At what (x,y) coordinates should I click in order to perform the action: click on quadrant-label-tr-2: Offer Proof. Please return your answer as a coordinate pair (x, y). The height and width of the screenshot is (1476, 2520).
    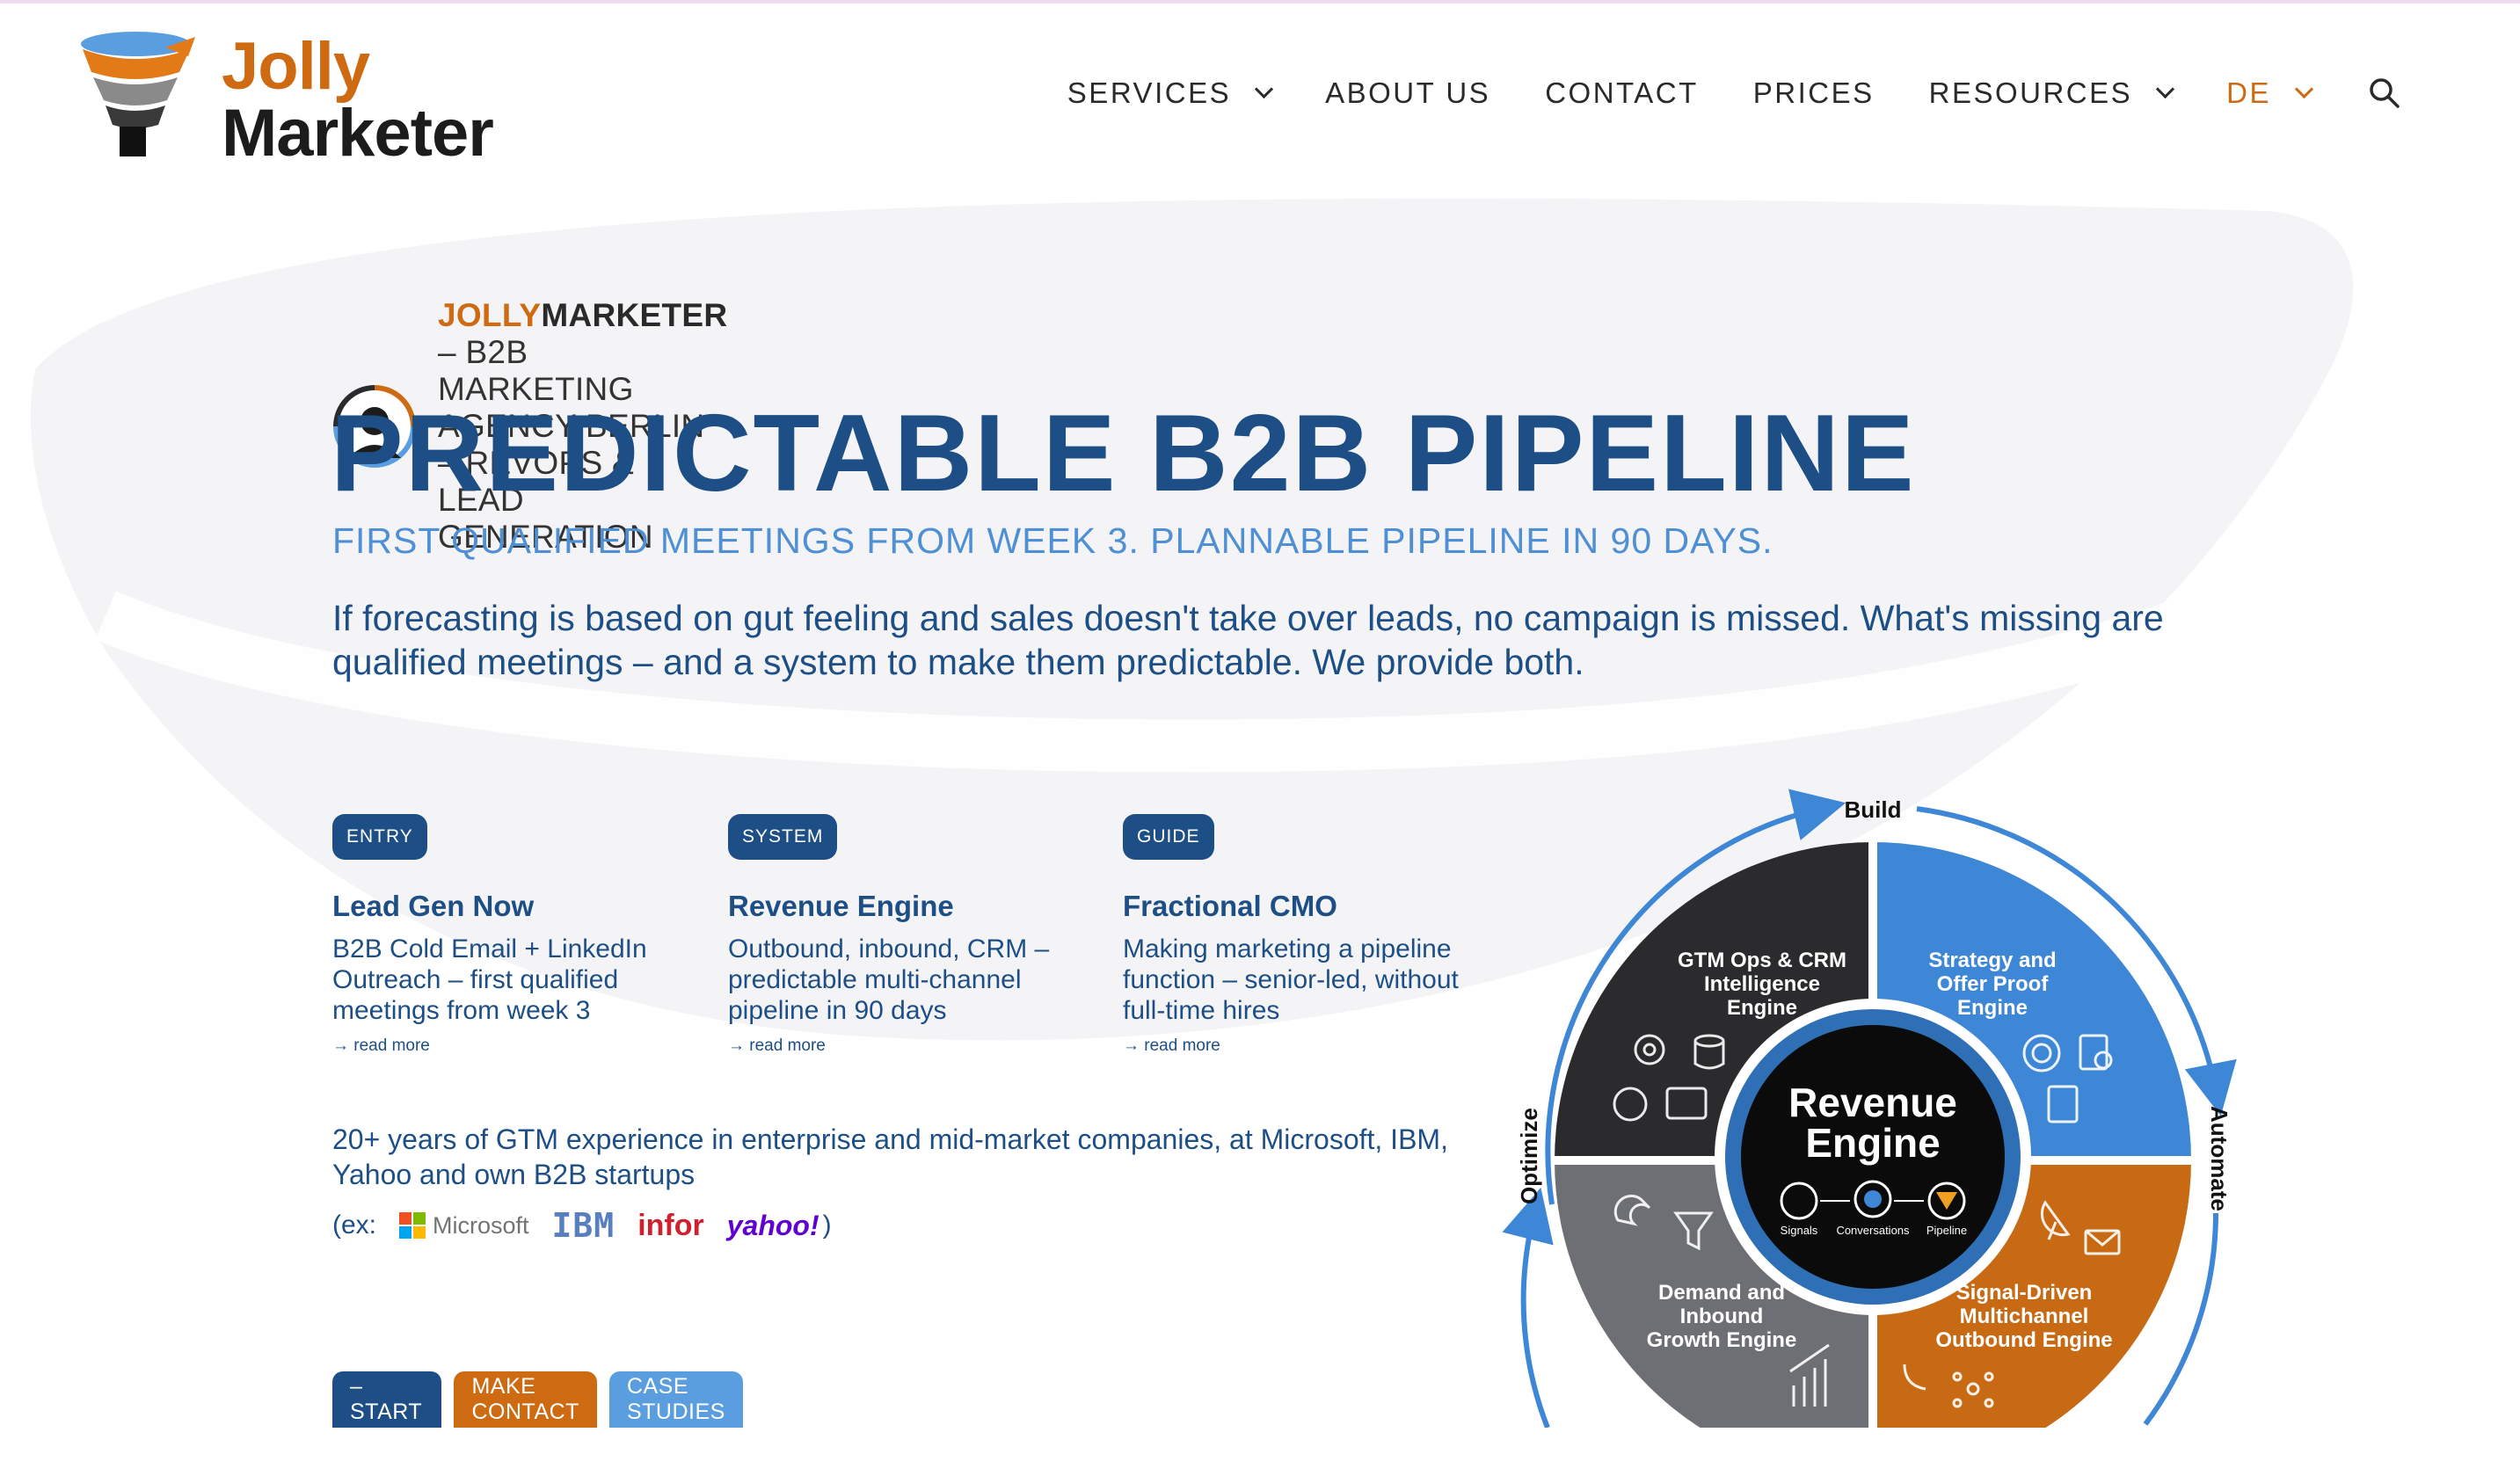
    Looking at the image, I should click on (1993, 984).